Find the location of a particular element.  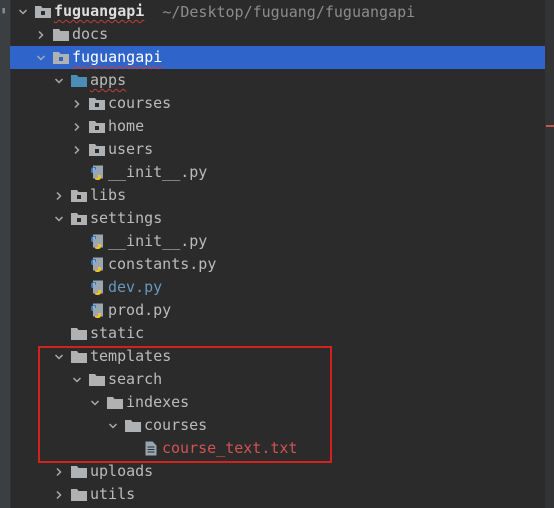

tree-item-label: settings is located at coordinates (126, 218).